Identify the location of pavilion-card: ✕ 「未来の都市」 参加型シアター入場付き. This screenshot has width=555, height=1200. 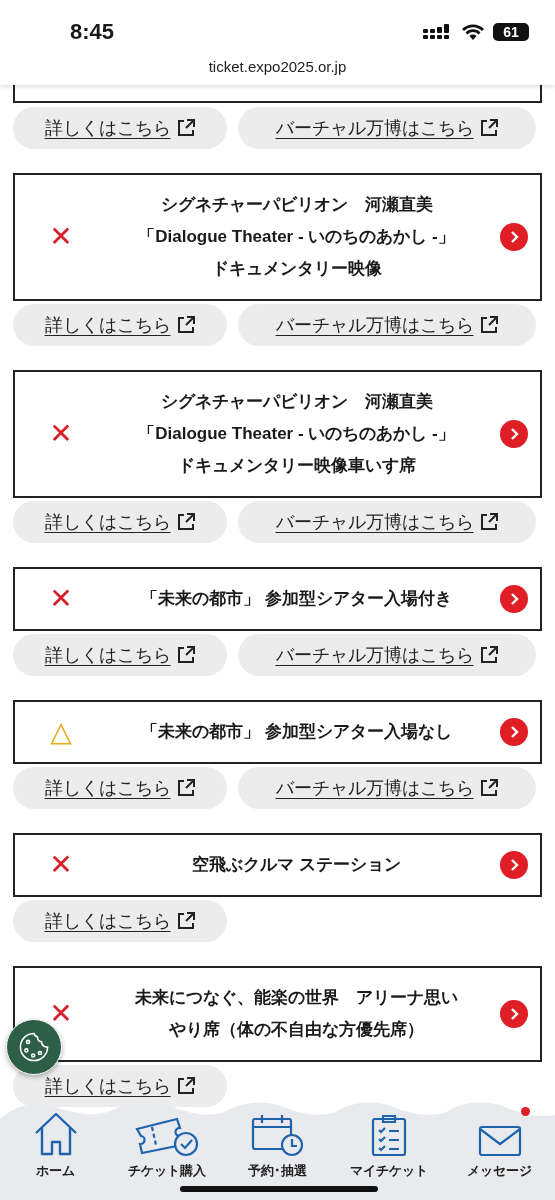
(277, 599).